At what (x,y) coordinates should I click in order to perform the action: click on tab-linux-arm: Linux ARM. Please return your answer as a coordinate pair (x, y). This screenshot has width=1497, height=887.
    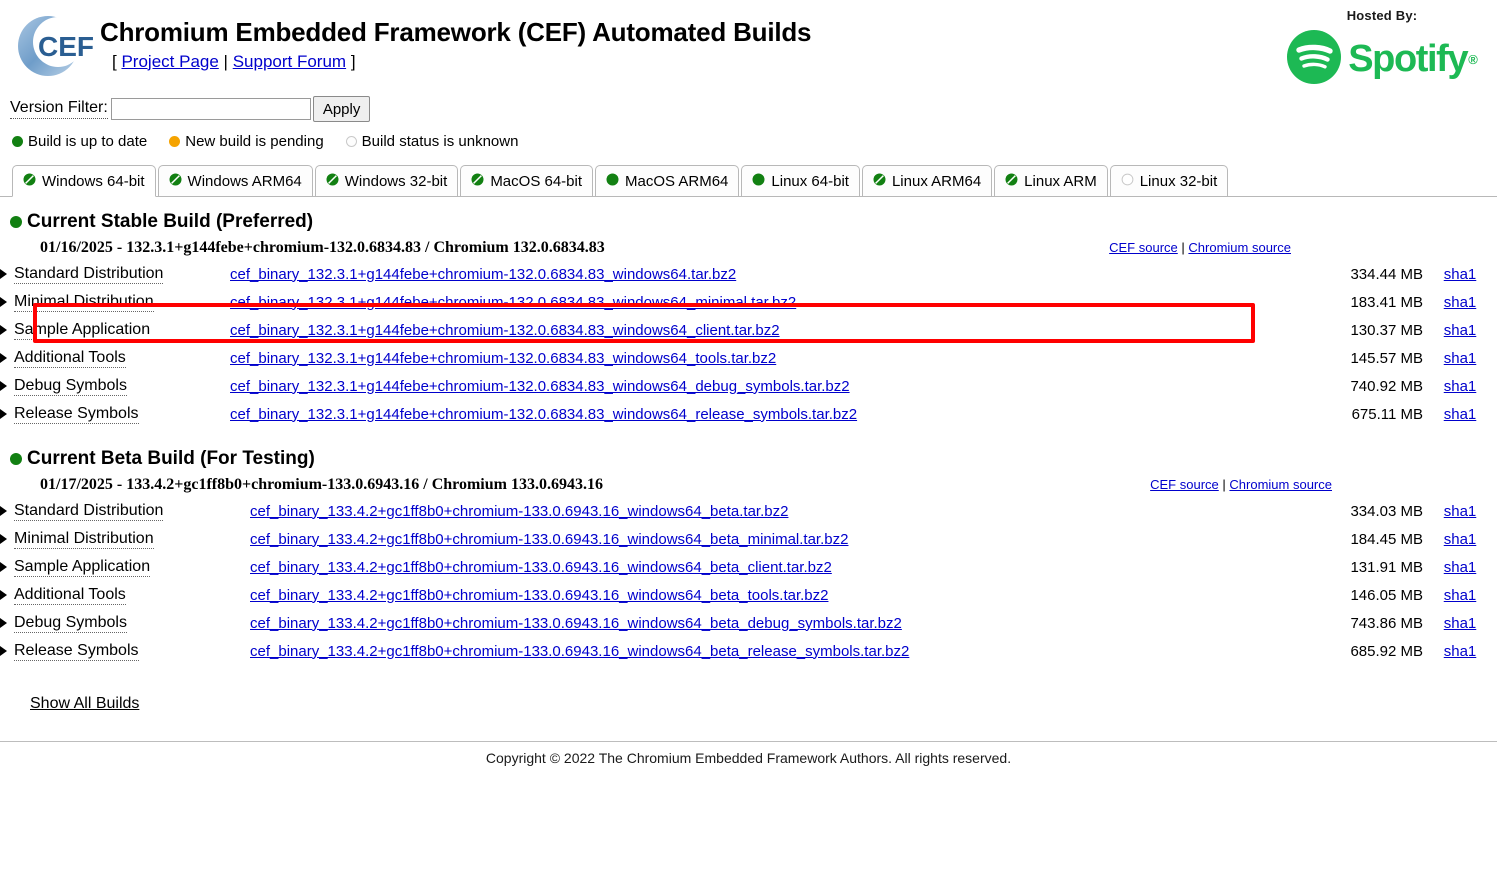
    Looking at the image, I should click on (1051, 180).